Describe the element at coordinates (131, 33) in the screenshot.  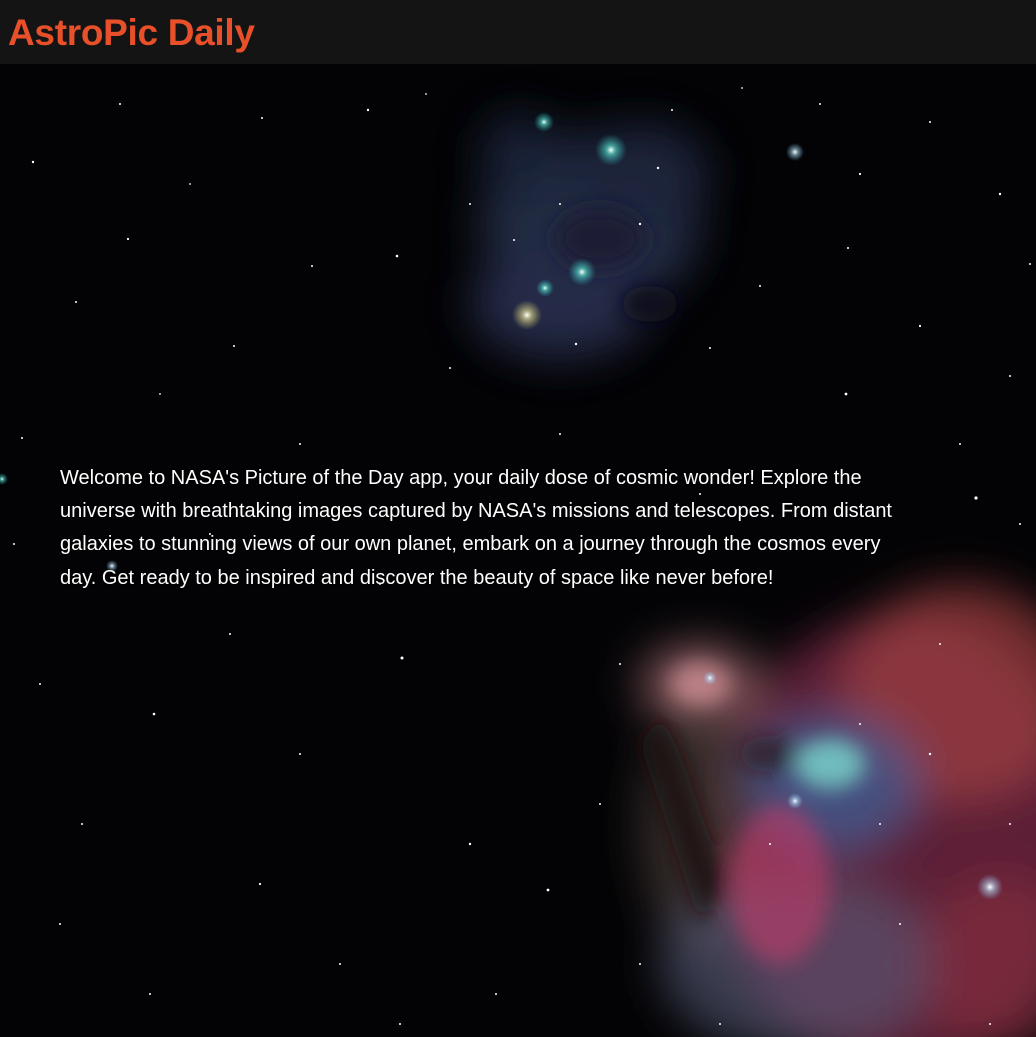
I see `app-title-logo: AstroPic Daily` at that location.